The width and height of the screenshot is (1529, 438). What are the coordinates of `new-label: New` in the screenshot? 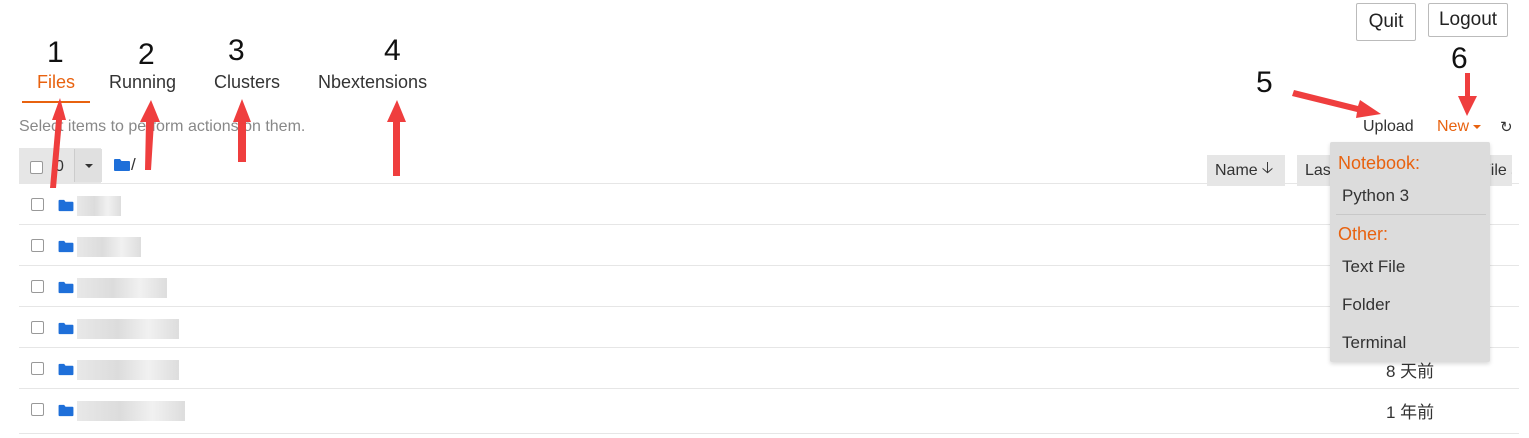 It's located at (1453, 126).